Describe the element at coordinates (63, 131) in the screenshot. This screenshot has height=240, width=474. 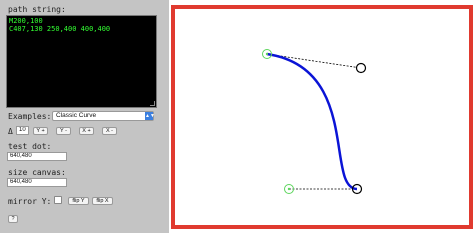
I see `y-minus-button: Y -` at that location.